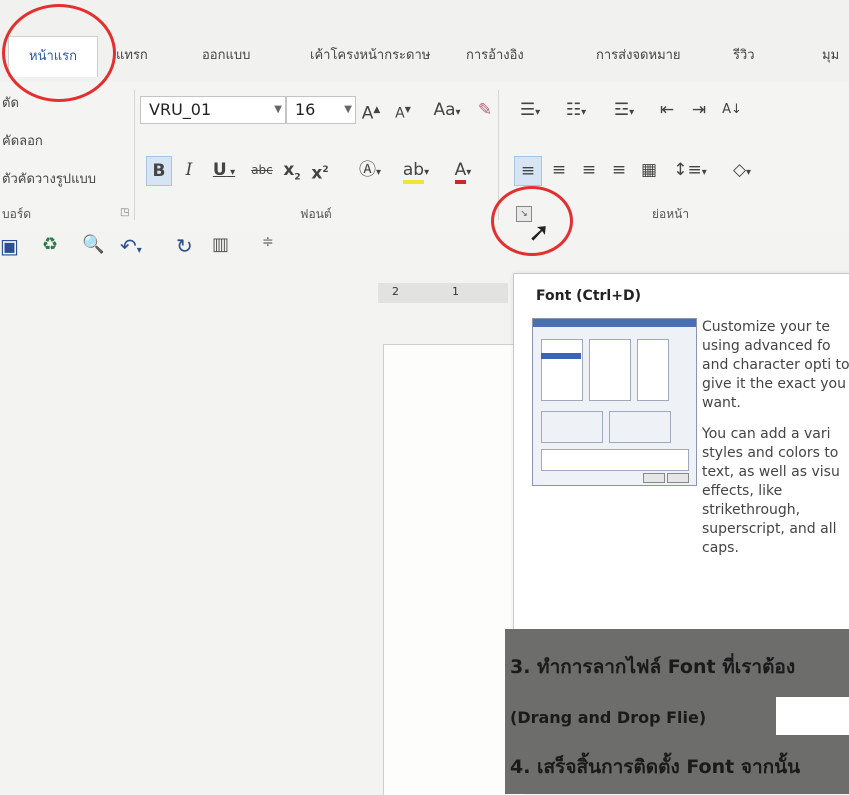 The image size is (849, 795). I want to click on decrease-indent-icon: ⇤, so click(667, 110).